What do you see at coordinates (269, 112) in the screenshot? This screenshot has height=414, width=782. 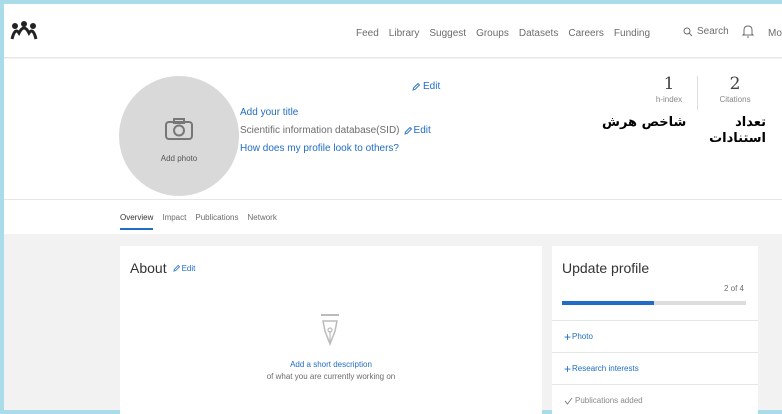 I see `add-title-link: Add your title` at bounding box center [269, 112].